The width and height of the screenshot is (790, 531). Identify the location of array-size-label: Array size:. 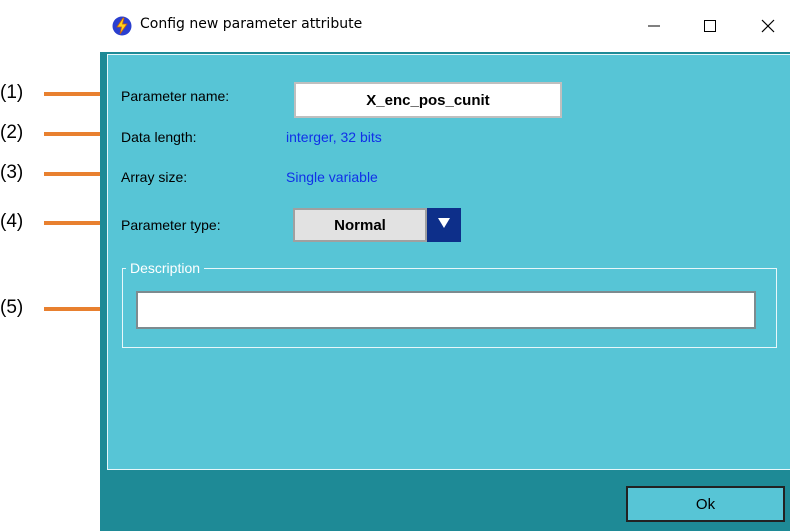
(154, 177).